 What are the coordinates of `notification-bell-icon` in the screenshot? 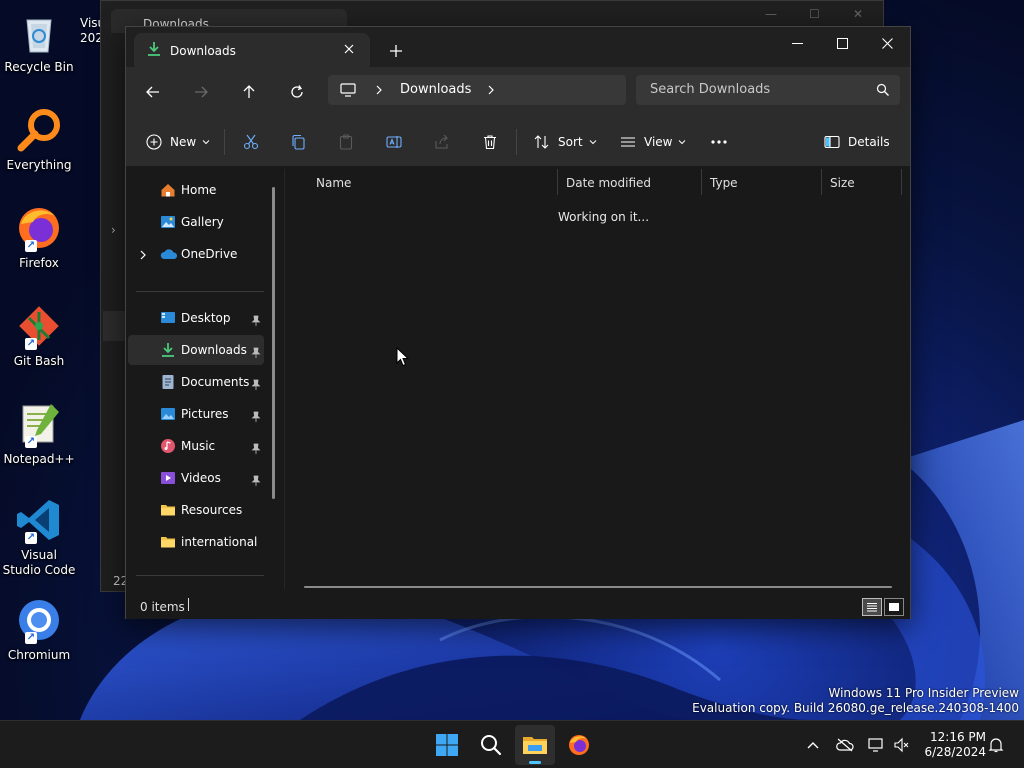 It's located at (996, 745).